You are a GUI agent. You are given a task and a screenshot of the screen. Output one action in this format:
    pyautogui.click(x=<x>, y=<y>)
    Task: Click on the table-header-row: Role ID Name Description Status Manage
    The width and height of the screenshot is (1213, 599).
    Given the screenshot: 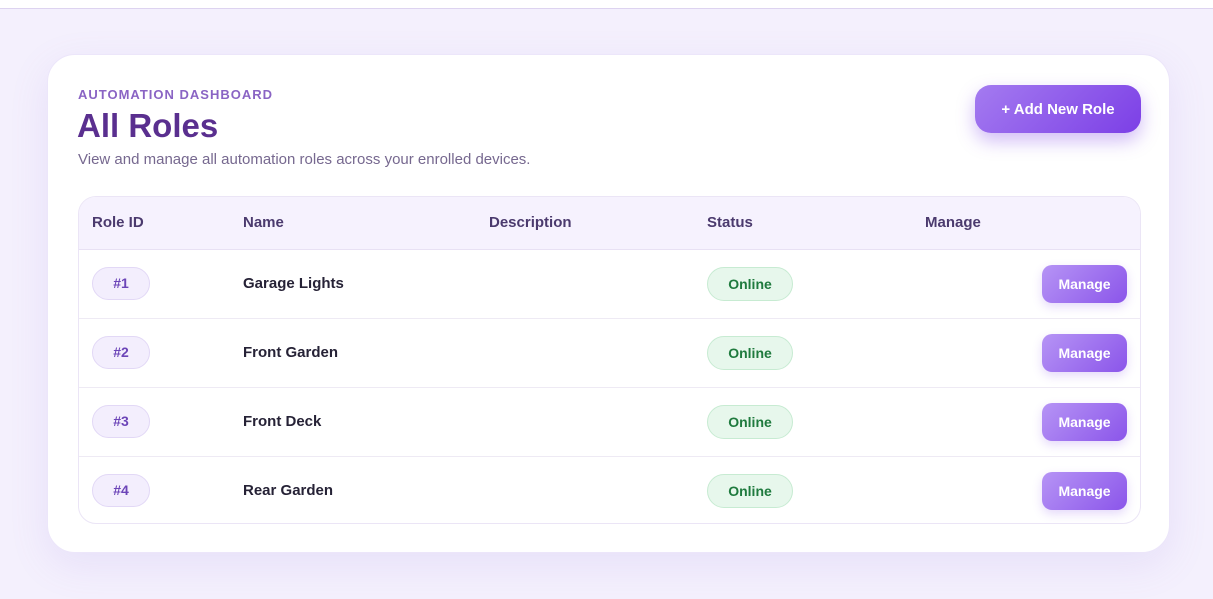 What is the action you would take?
    pyautogui.click(x=609, y=223)
    